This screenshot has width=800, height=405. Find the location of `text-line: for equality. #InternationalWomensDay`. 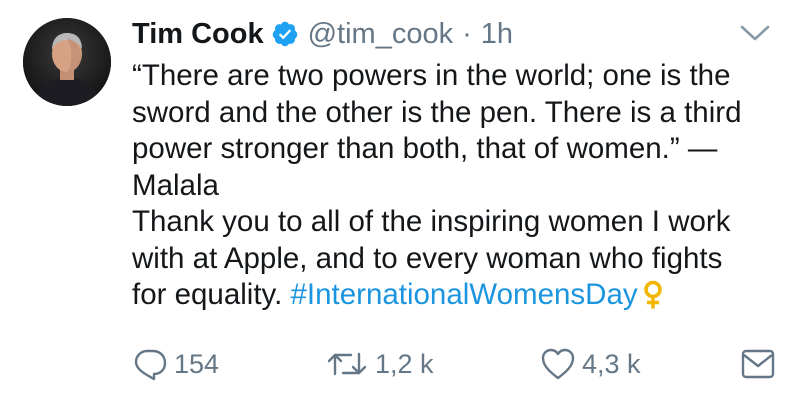

text-line: for equality. #InternationalWomensDay is located at coordinates (457, 295).